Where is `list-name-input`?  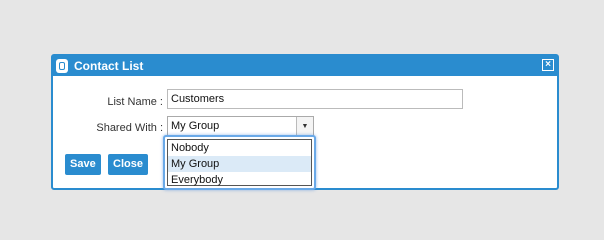 list-name-input is located at coordinates (315, 99).